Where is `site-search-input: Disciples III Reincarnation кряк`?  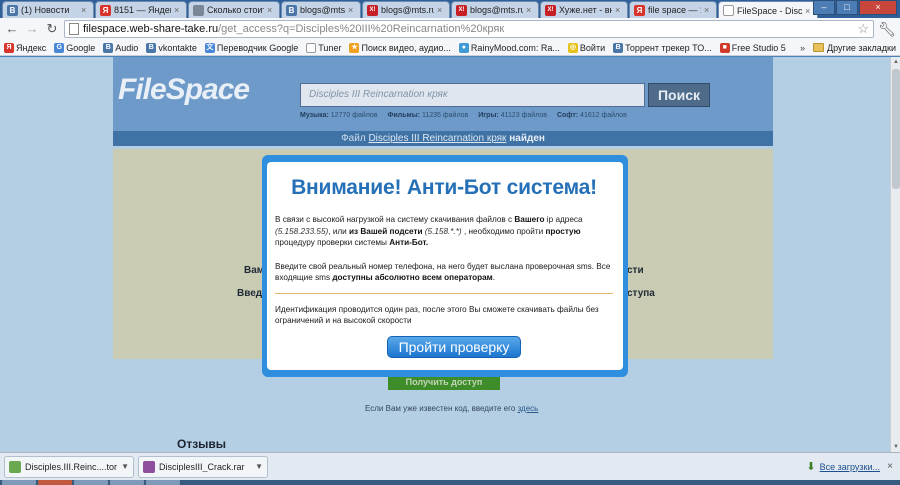
site-search-input: Disciples III Reincarnation кряк is located at coordinates (472, 95).